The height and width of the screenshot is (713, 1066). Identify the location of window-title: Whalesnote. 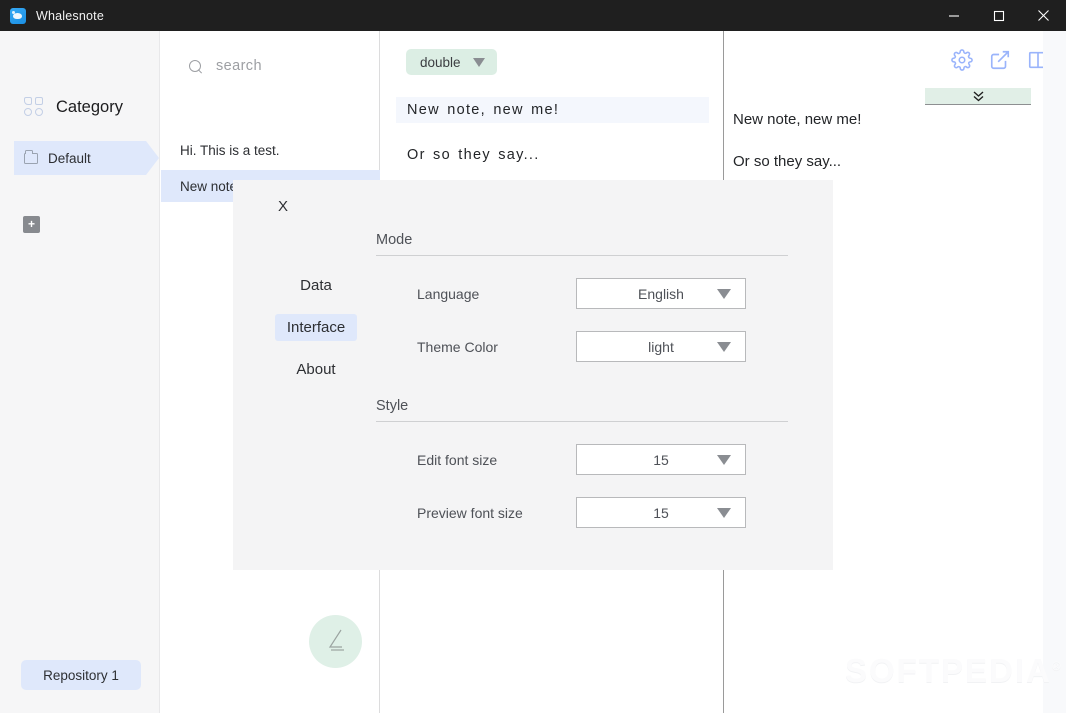
(70, 15).